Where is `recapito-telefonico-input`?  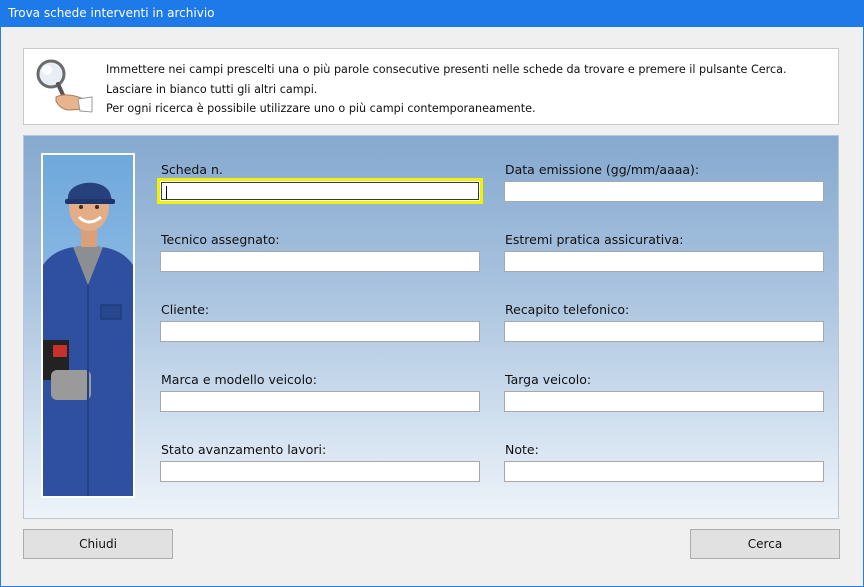
recapito-telefonico-input is located at coordinates (664, 331).